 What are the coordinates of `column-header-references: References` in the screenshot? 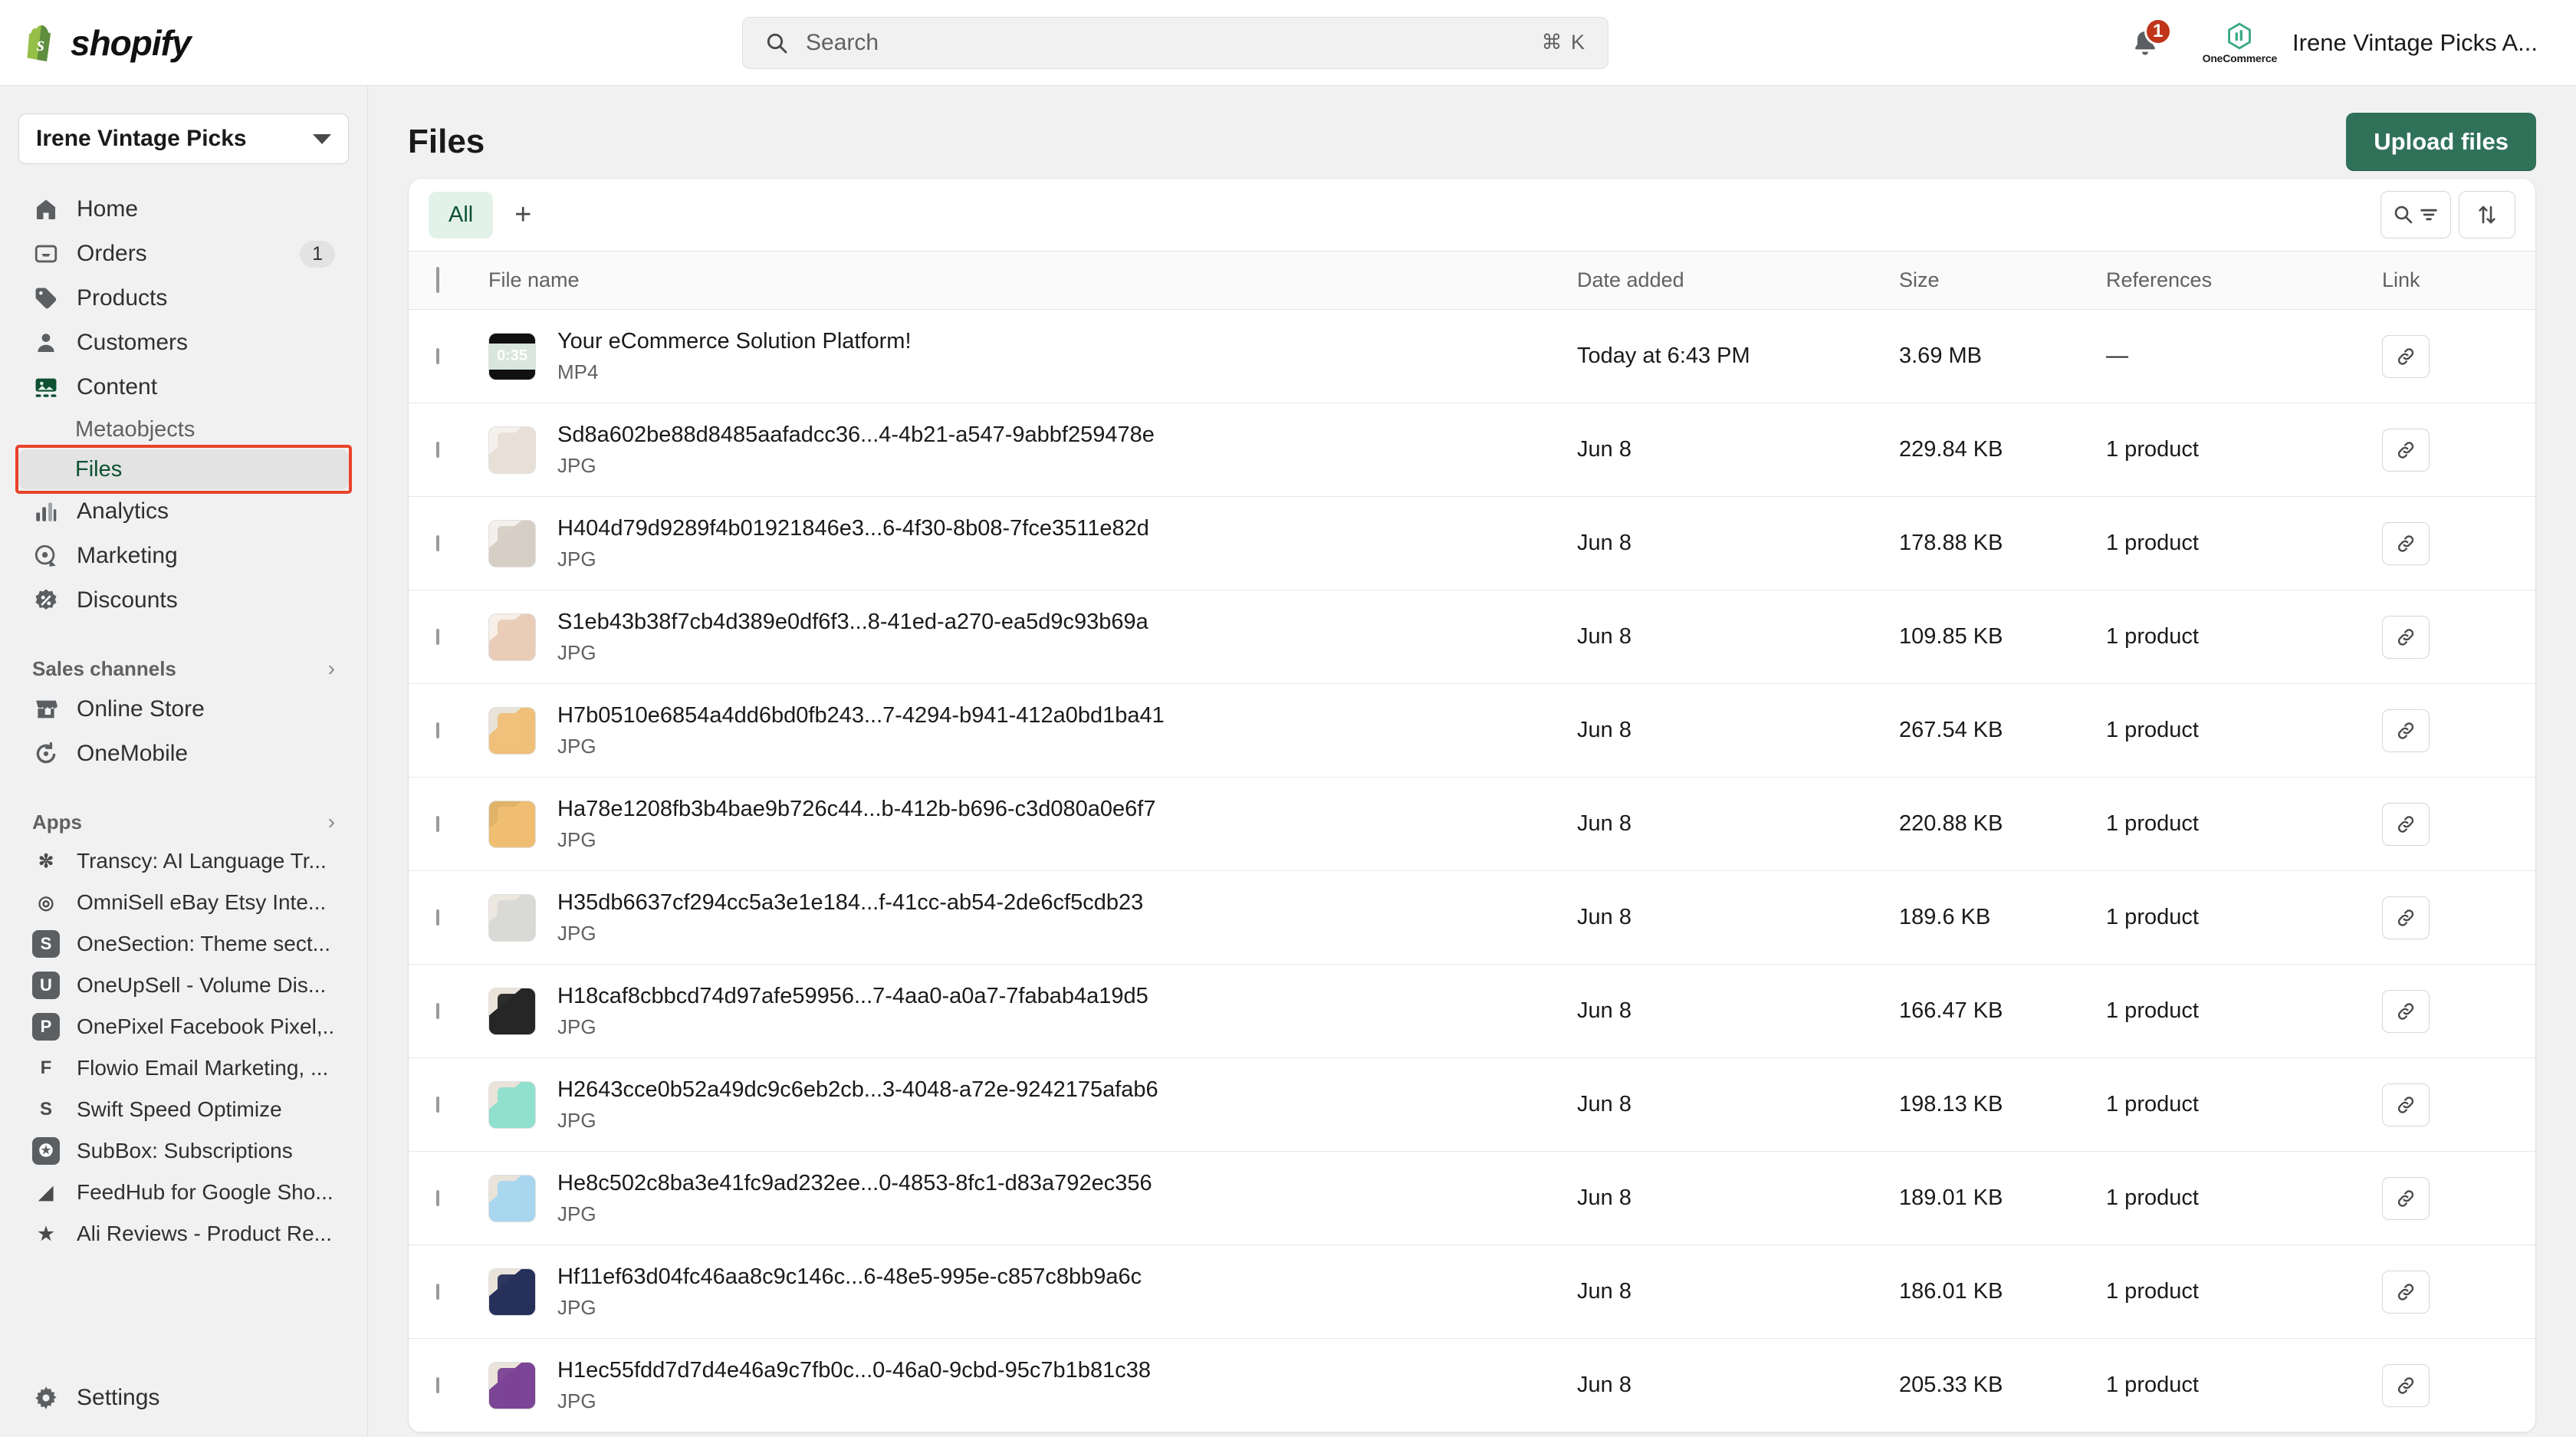 It's located at (2244, 280).